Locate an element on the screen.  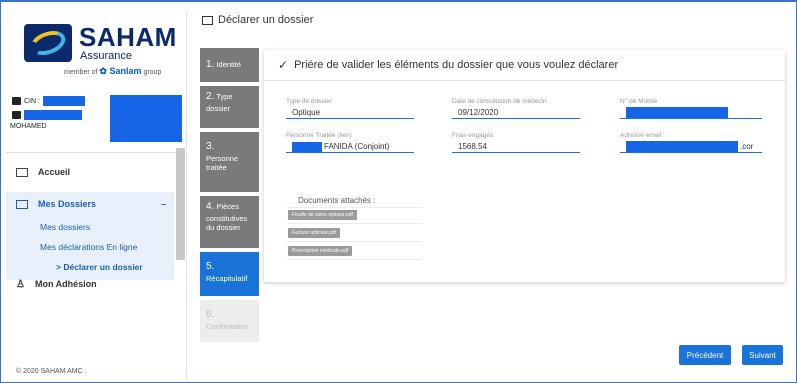
documents-label: Documents attachés : is located at coordinates (337, 200).